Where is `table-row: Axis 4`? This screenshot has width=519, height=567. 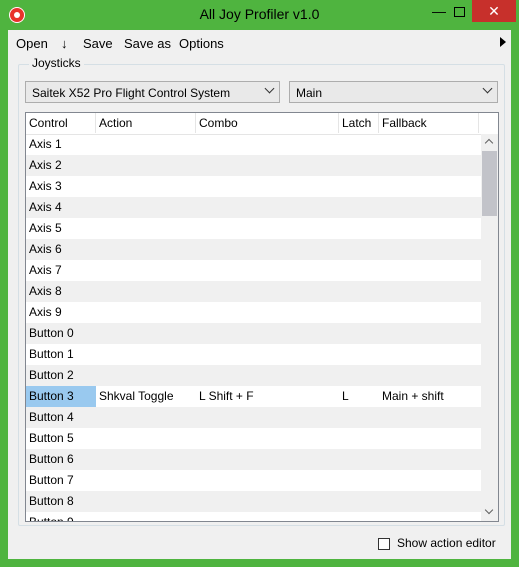
table-row: Axis 4 is located at coordinates (253, 207).